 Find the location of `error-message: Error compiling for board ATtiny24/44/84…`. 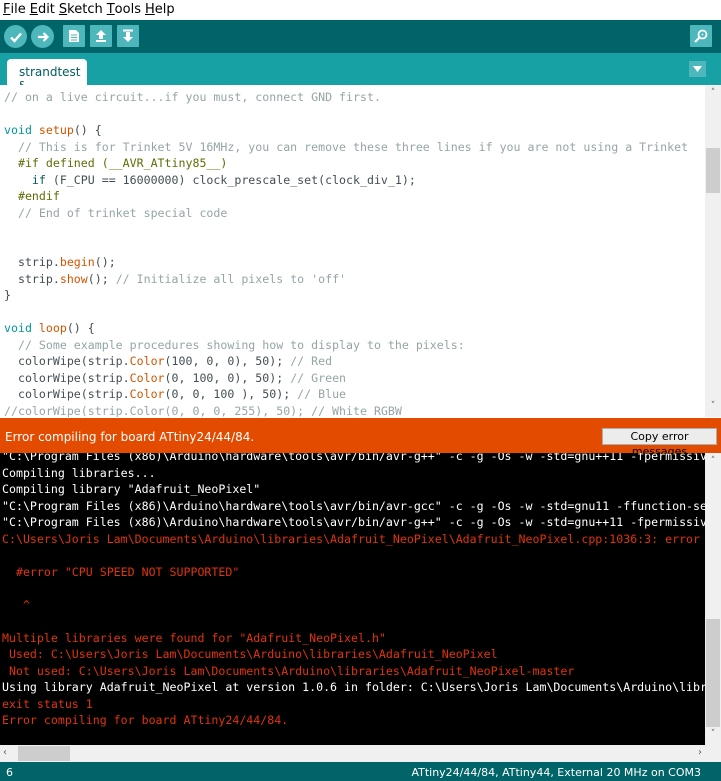

error-message: Error compiling for board ATtiny24/44/84… is located at coordinates (130, 437).